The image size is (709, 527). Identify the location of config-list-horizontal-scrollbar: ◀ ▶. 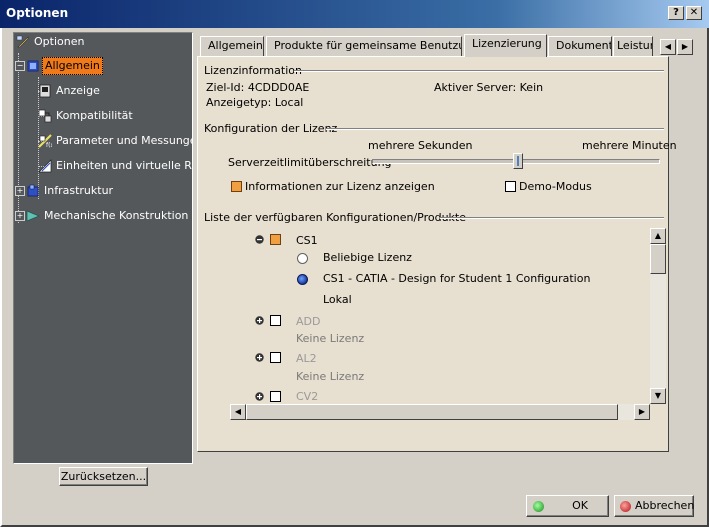
(440, 412).